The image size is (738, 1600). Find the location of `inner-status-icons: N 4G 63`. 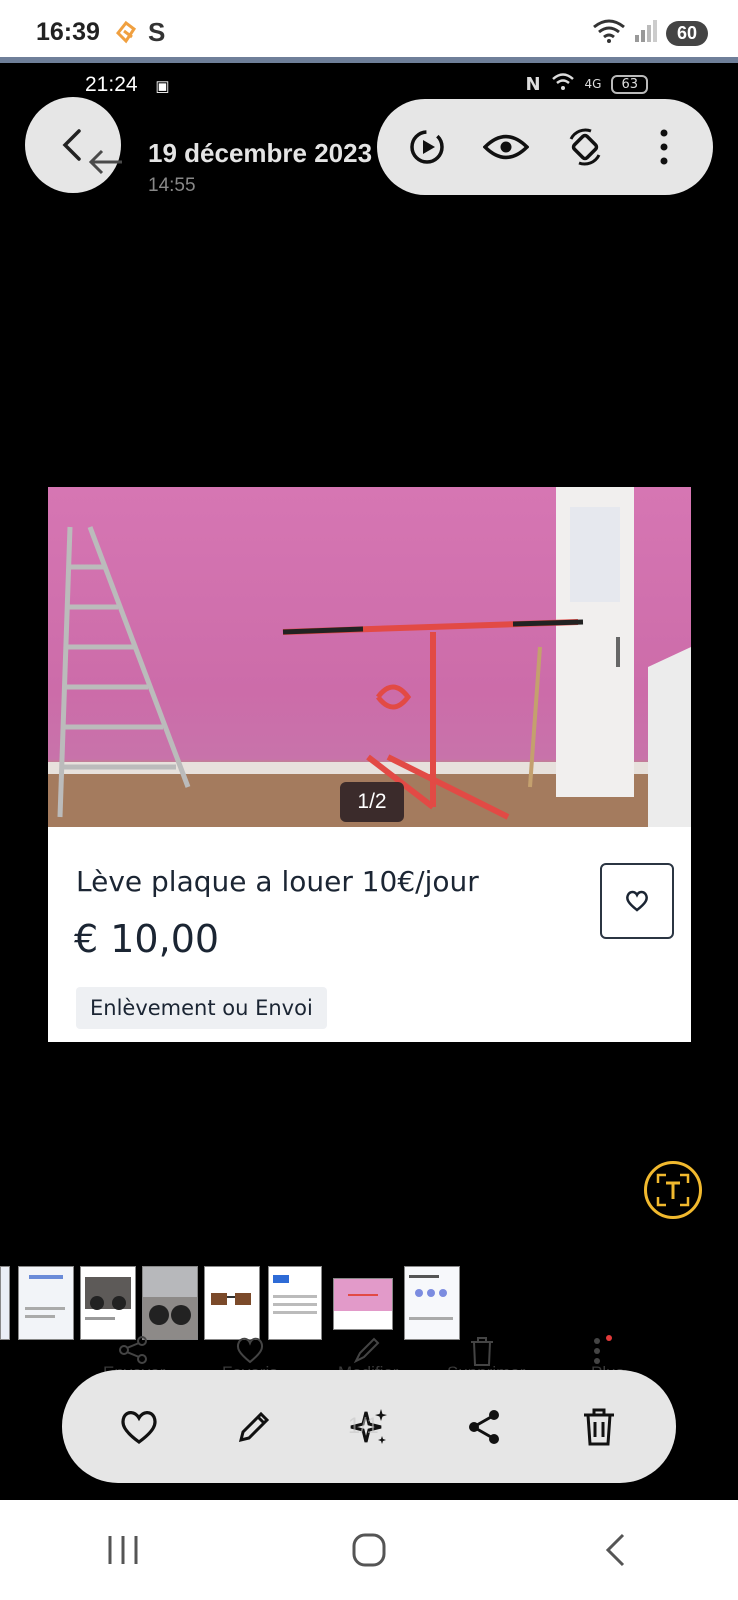

inner-status-icons: N 4G 63 is located at coordinates (586, 84).